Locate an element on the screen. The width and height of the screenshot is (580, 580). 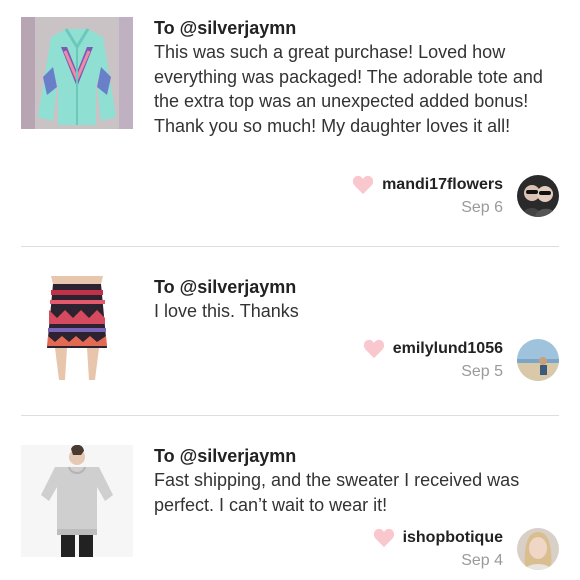
review-date: Sep 6 is located at coordinates (482, 207).